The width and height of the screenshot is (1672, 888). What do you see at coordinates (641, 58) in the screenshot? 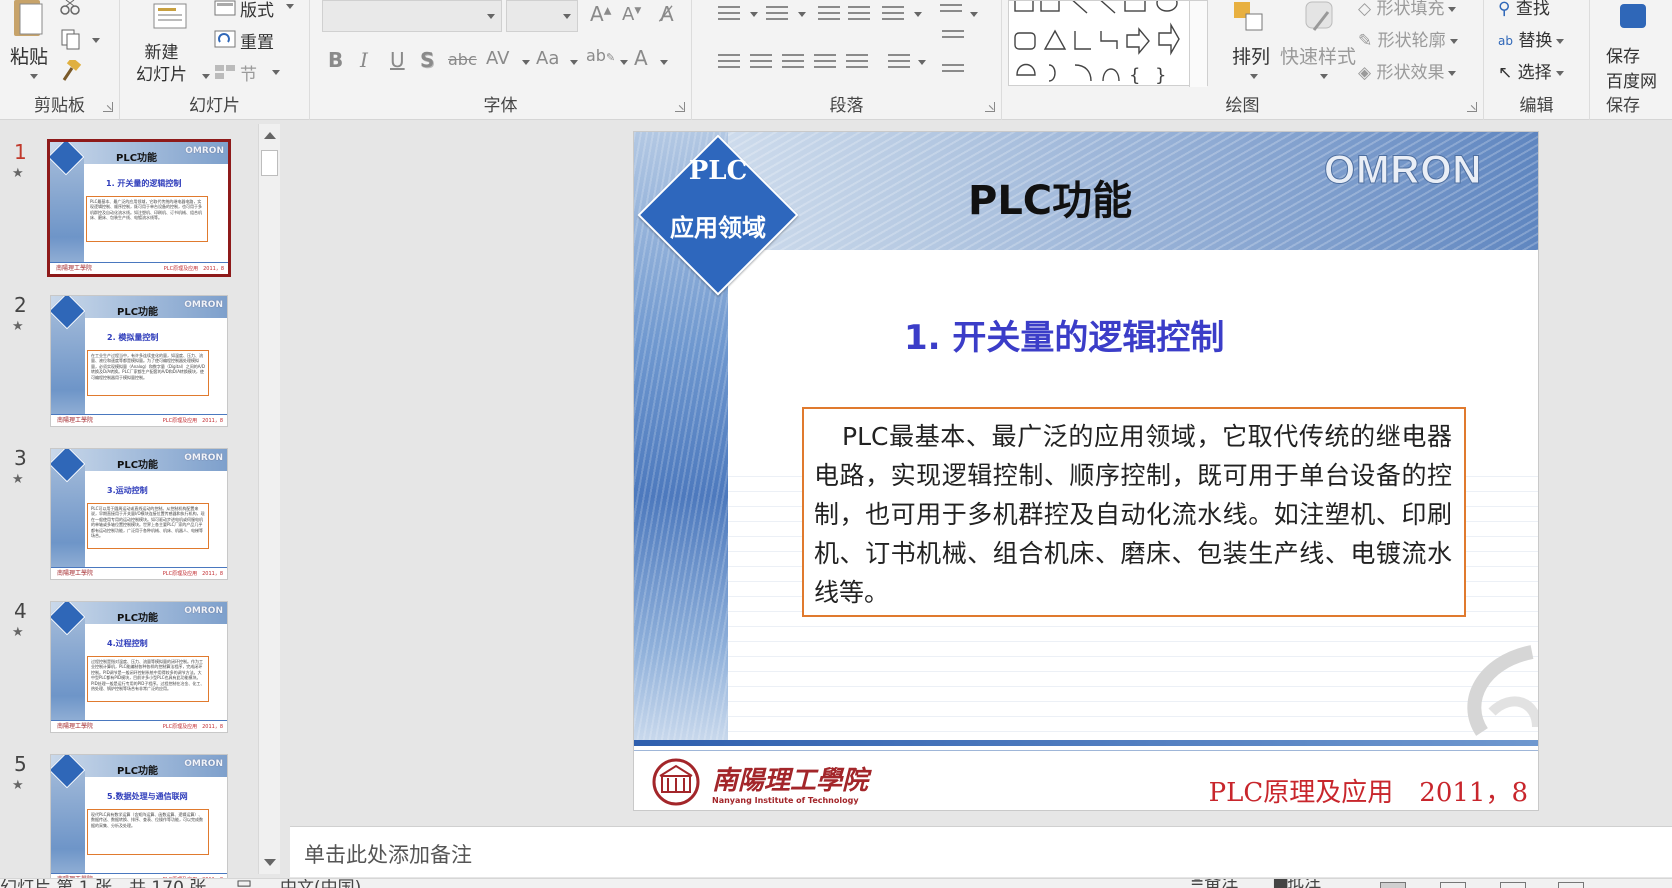
I see `font-color-icon: A` at bounding box center [641, 58].